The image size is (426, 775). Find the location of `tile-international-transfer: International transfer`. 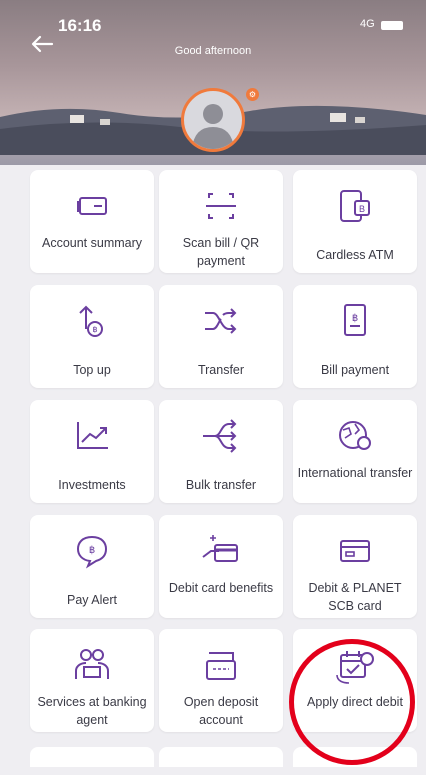

tile-international-transfer: International transfer is located at coordinates (355, 451).